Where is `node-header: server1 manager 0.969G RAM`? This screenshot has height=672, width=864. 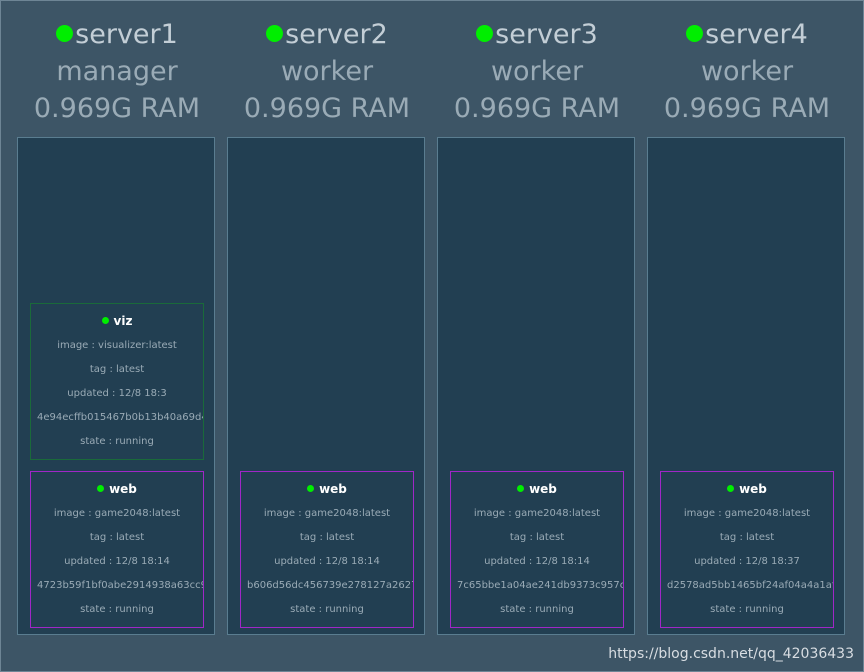 node-header: server1 manager 0.969G RAM is located at coordinates (117, 71).